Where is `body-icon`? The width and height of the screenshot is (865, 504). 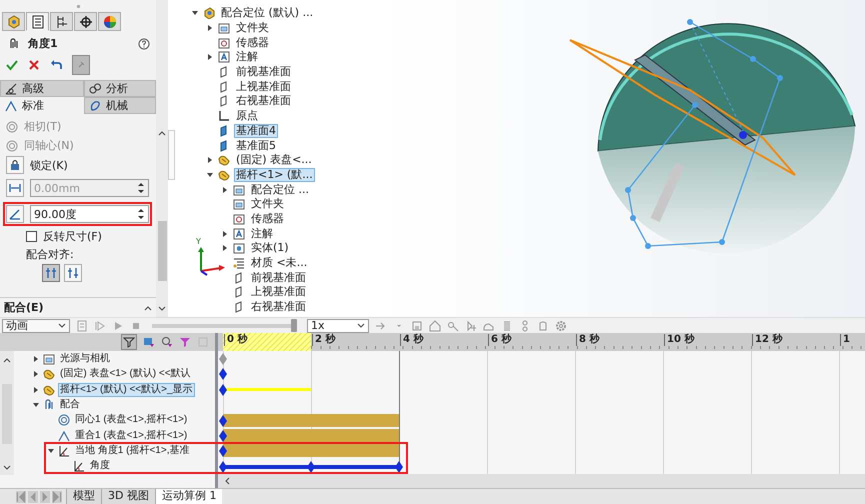
body-icon is located at coordinates (239, 248).